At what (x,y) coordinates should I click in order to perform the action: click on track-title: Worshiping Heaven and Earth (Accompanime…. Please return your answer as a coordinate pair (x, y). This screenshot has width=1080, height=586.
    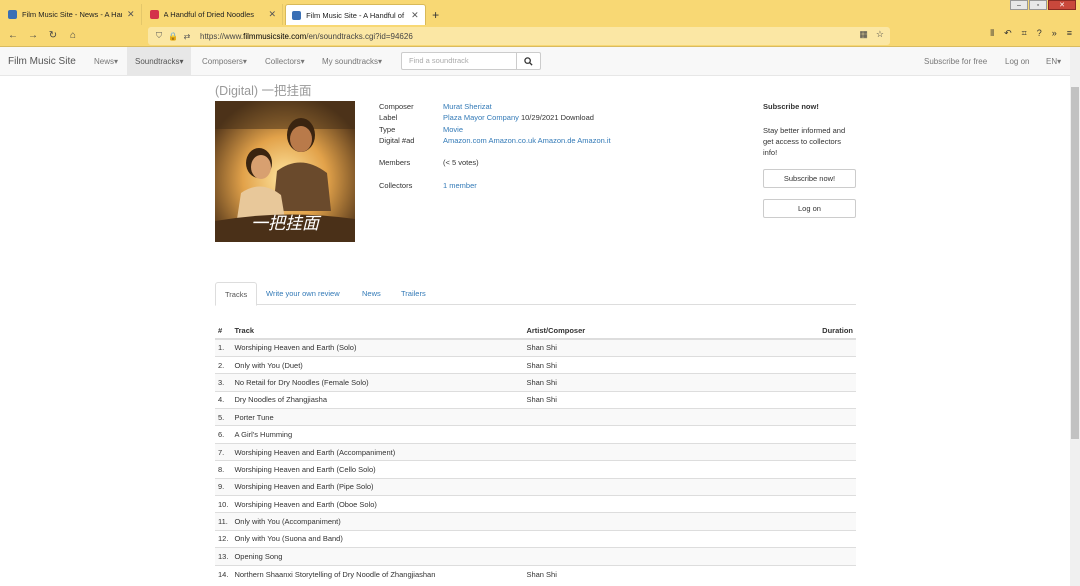
    Looking at the image, I should click on (377, 451).